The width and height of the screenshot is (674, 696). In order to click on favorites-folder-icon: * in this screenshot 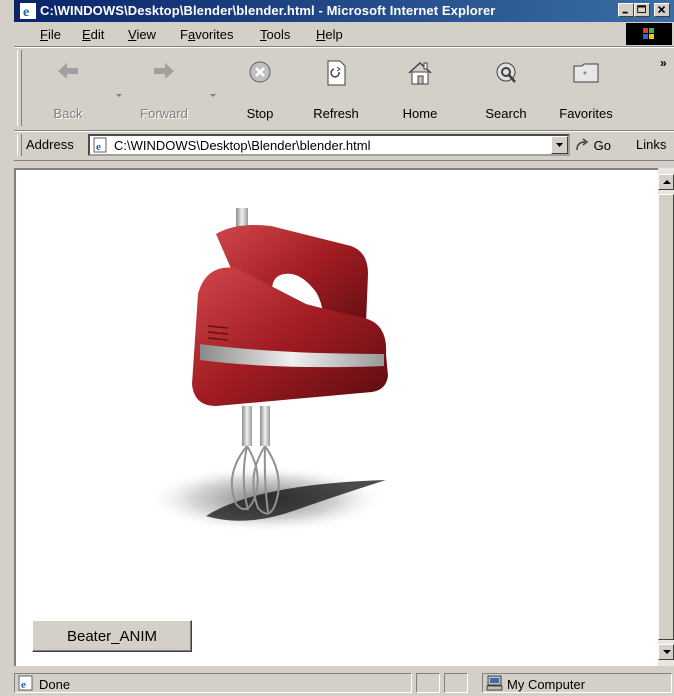, I will do `click(586, 73)`.